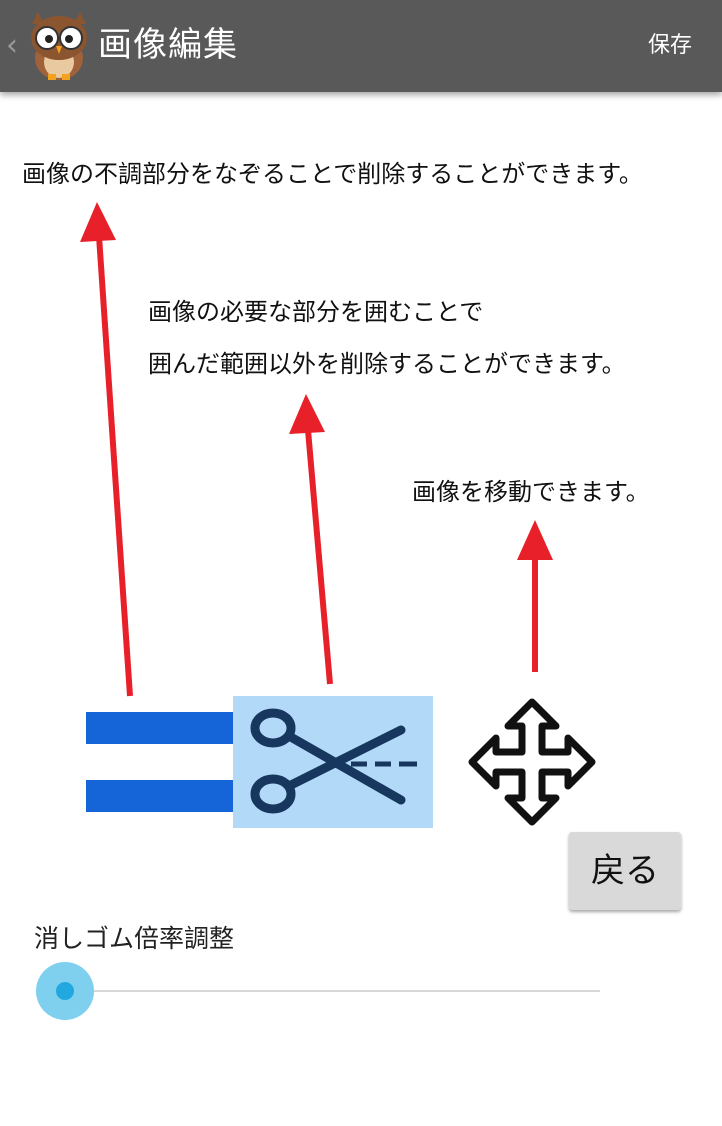 Image resolution: width=722 pixels, height=1126 pixels. Describe the element at coordinates (531, 492) in the screenshot. I see `move-instruction: 画像を移動できます。` at that location.